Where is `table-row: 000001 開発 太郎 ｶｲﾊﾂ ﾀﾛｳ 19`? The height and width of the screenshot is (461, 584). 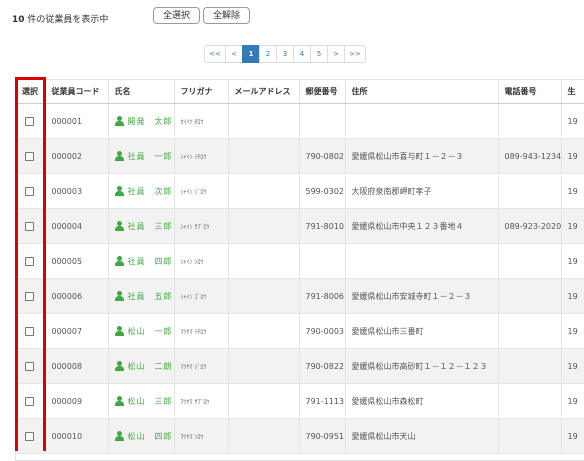
table-row: 000001 開発 太郎 ｶｲﾊﾂ ﾀﾛｳ 19 is located at coordinates (300, 121).